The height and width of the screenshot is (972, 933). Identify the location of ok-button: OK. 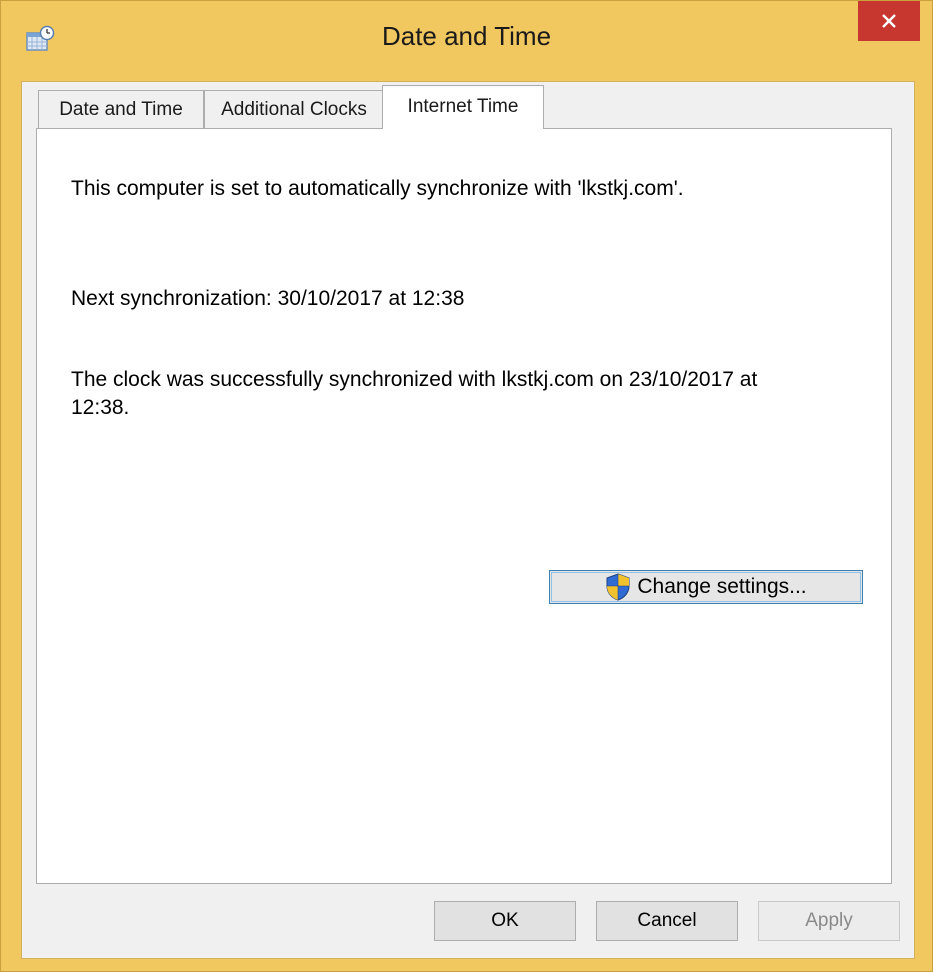
(505, 921).